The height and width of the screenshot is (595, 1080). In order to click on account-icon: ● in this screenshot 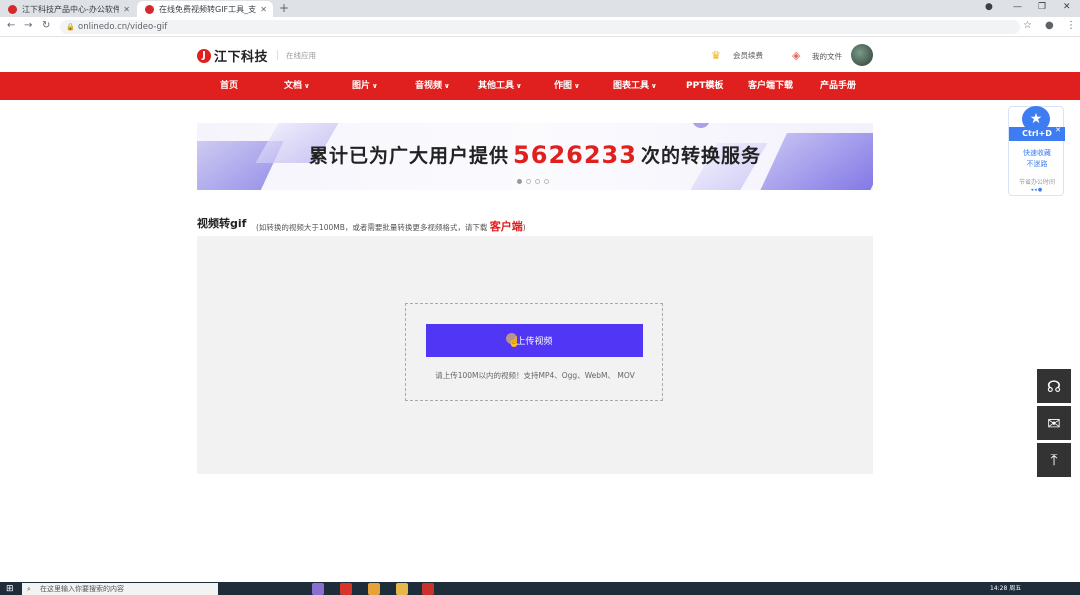, I will do `click(1049, 25)`.